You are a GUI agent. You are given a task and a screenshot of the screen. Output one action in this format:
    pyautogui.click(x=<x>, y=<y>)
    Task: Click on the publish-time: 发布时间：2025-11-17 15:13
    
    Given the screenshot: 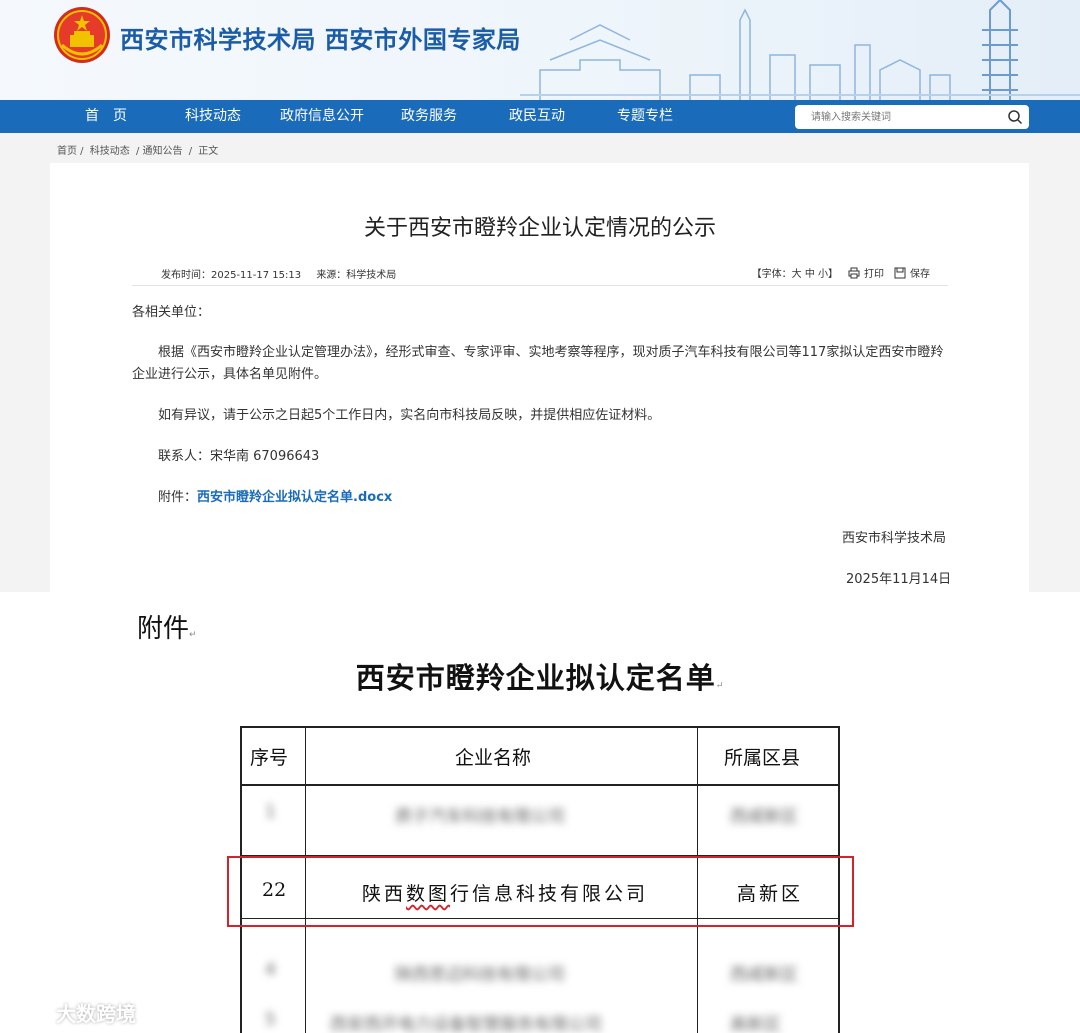 What is the action you would take?
    pyautogui.click(x=231, y=275)
    